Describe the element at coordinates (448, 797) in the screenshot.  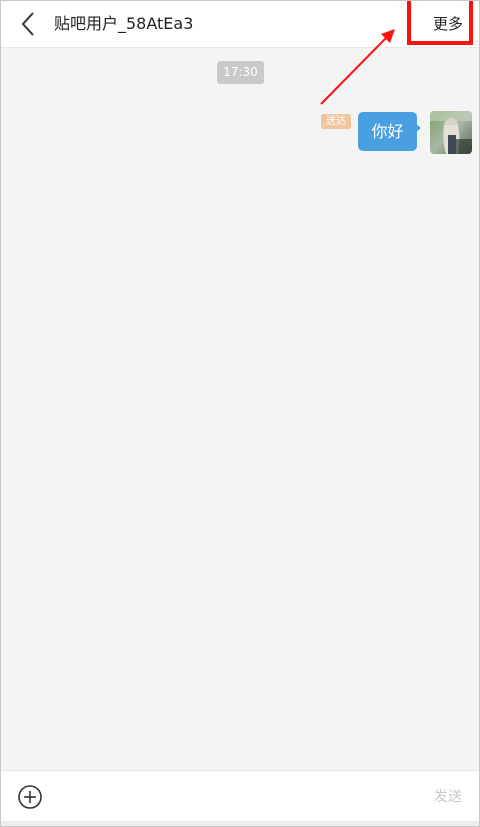
I see `send-button: 发送` at that location.